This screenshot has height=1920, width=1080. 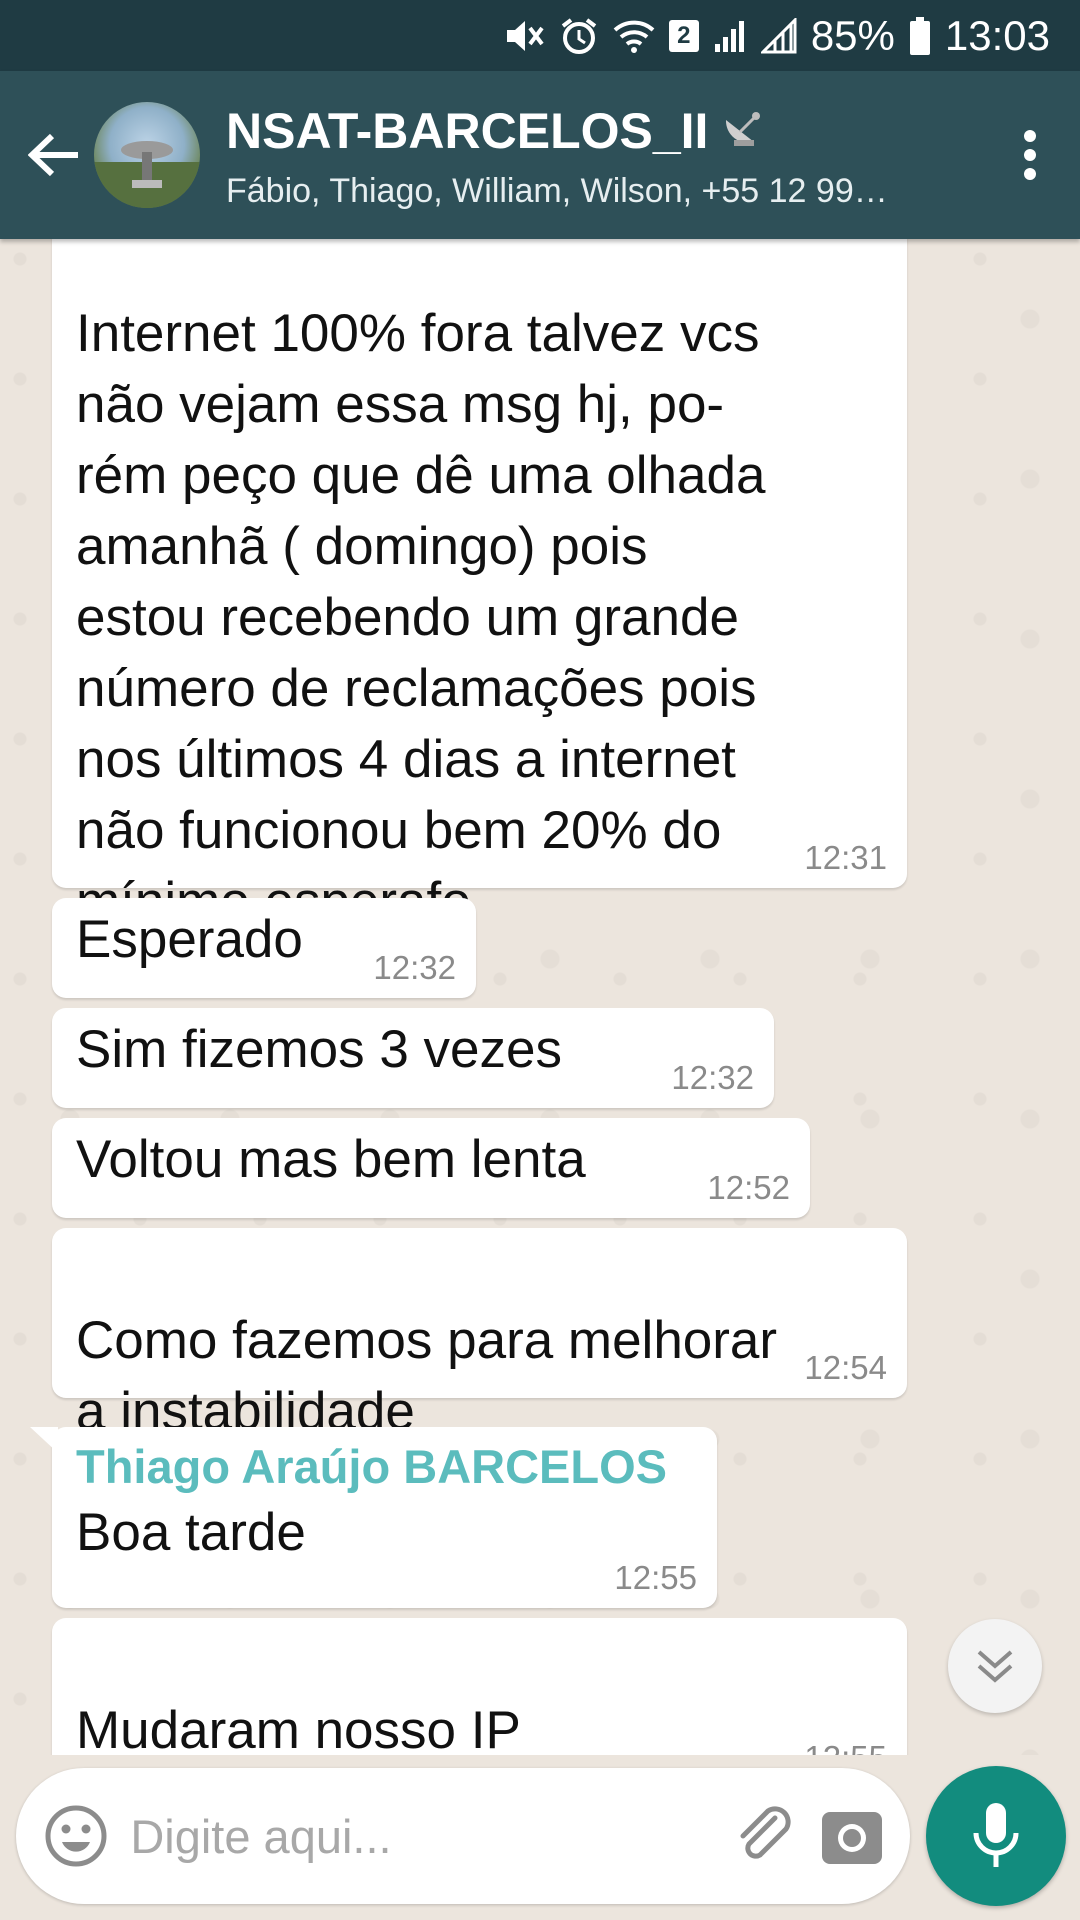 I want to click on message-time: 12:52, so click(x=748, y=1187).